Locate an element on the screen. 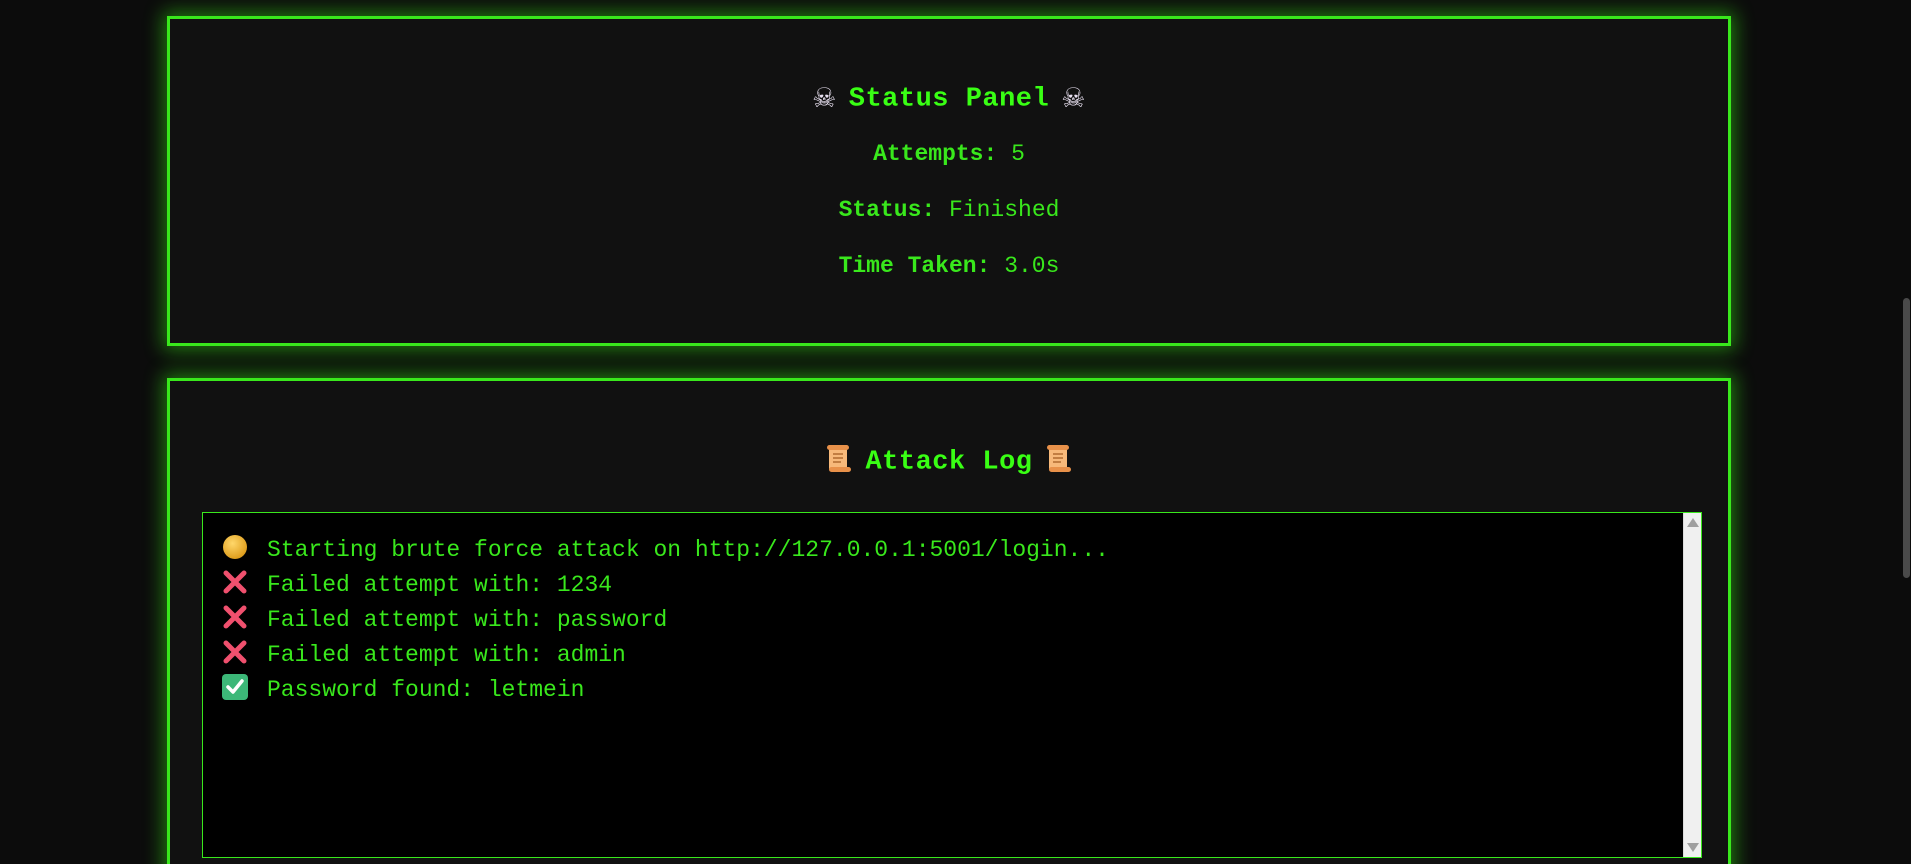 The height and width of the screenshot is (864, 1911). attempts-row: Attempts: 5 is located at coordinates (949, 154).